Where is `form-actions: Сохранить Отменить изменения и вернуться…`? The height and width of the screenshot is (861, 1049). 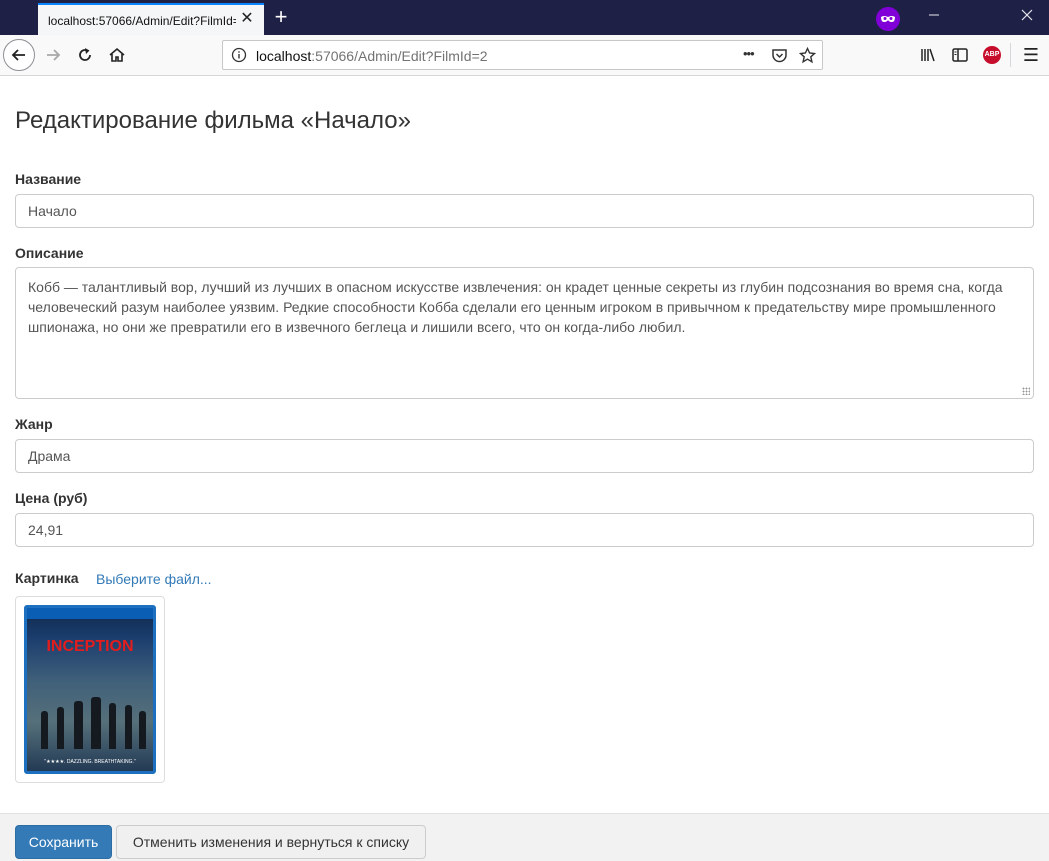 form-actions: Сохранить Отменить изменения и вернуться… is located at coordinates (524, 837).